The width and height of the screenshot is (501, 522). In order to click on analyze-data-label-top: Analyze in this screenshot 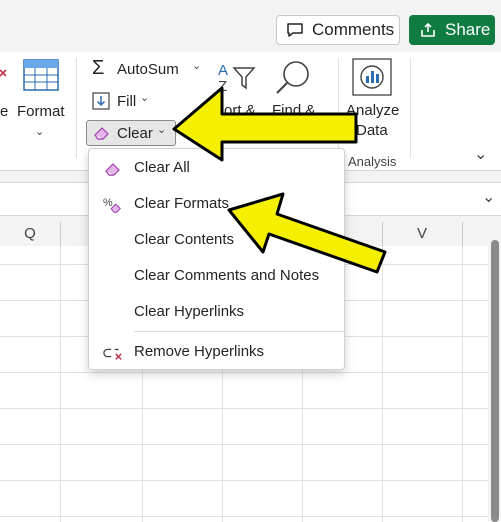, I will do `click(372, 110)`.